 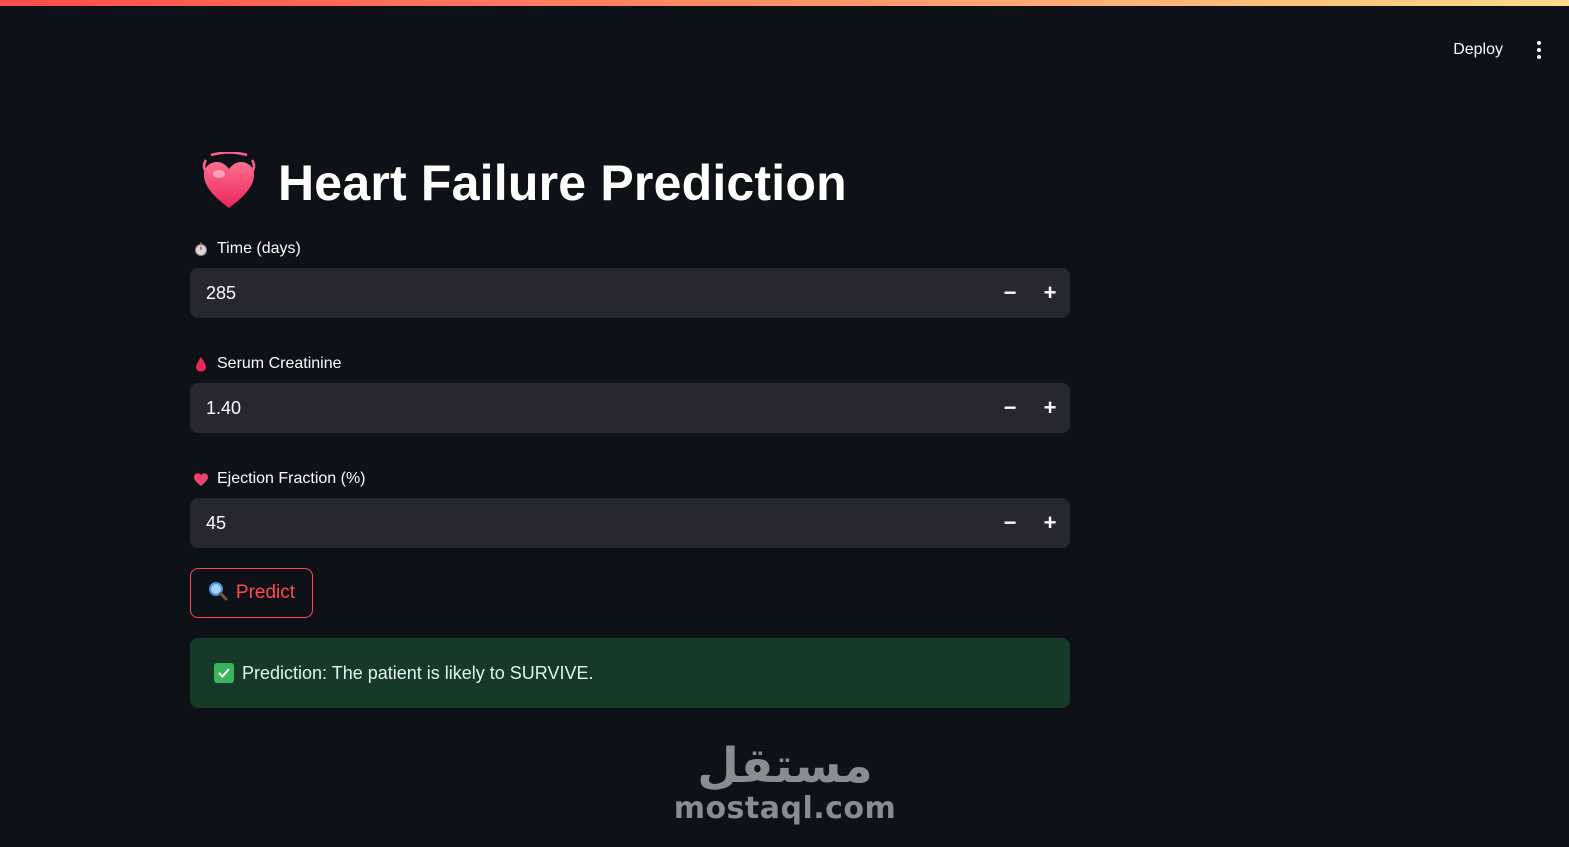 What do you see at coordinates (229, 182) in the screenshot?
I see `beating-heart-icon` at bounding box center [229, 182].